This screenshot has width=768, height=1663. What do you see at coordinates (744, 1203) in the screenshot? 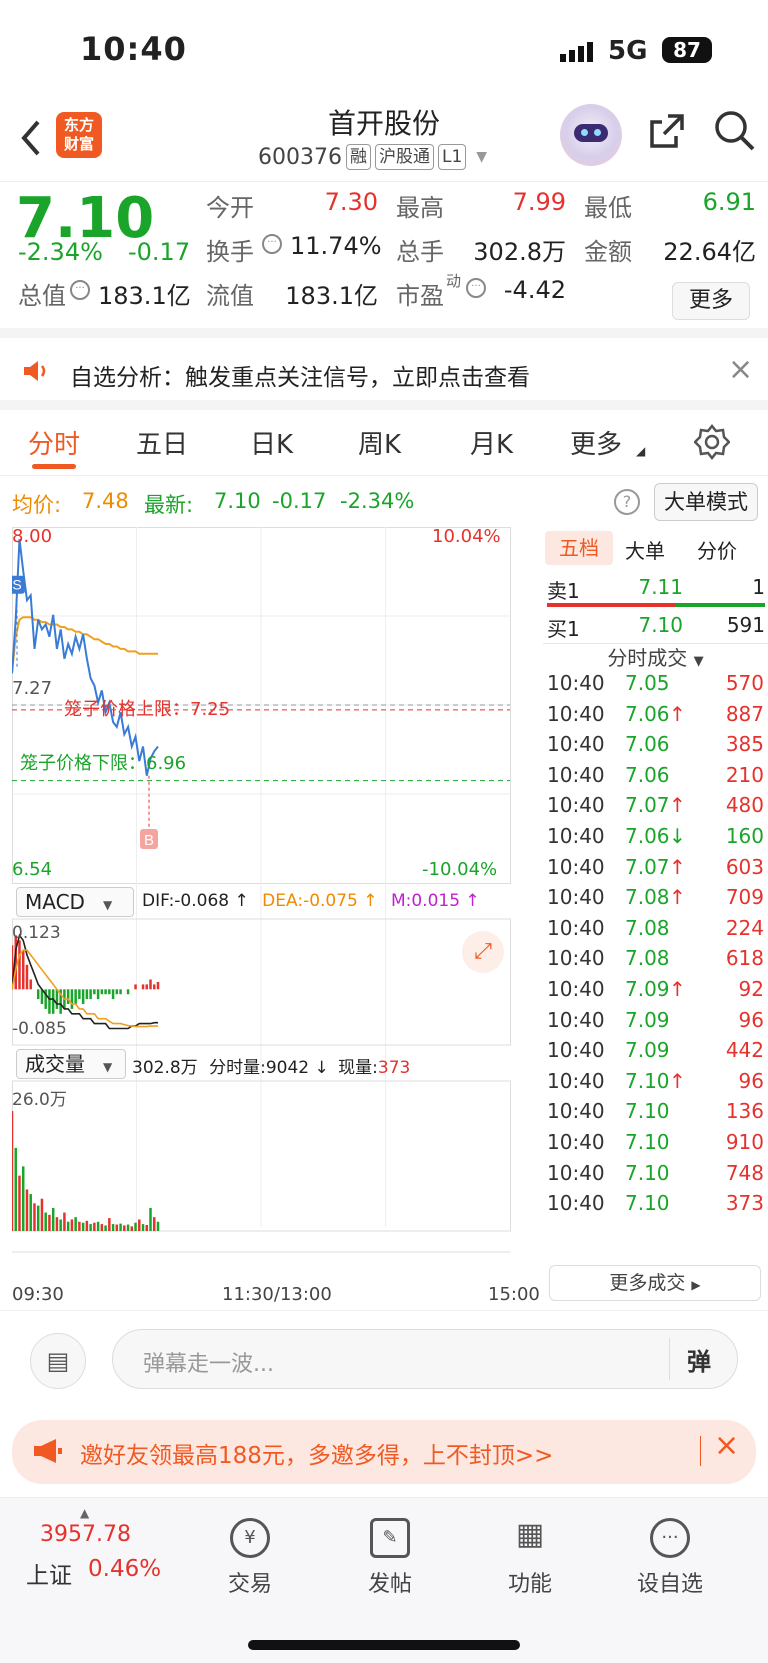
I see `trade-volume: 373` at bounding box center [744, 1203].